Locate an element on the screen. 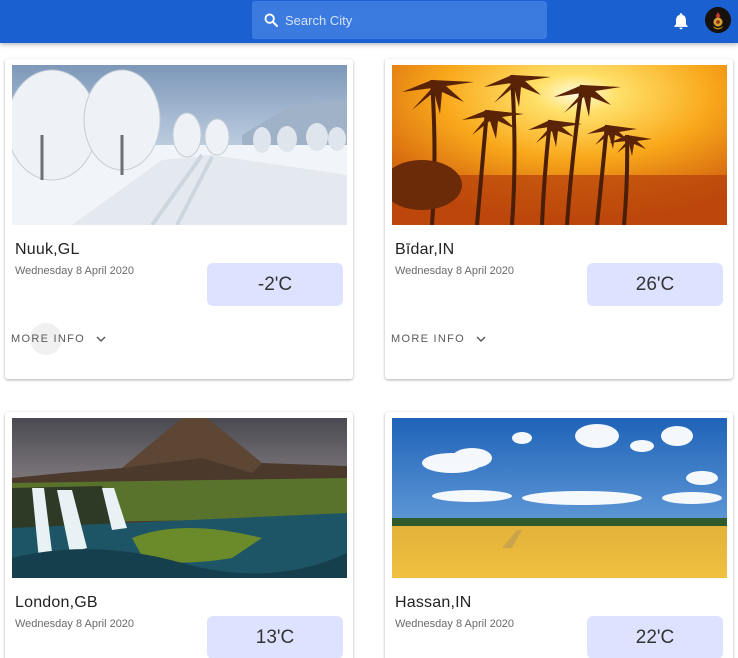 This screenshot has width=738, height=658. city-name: London,GB is located at coordinates (56, 602).